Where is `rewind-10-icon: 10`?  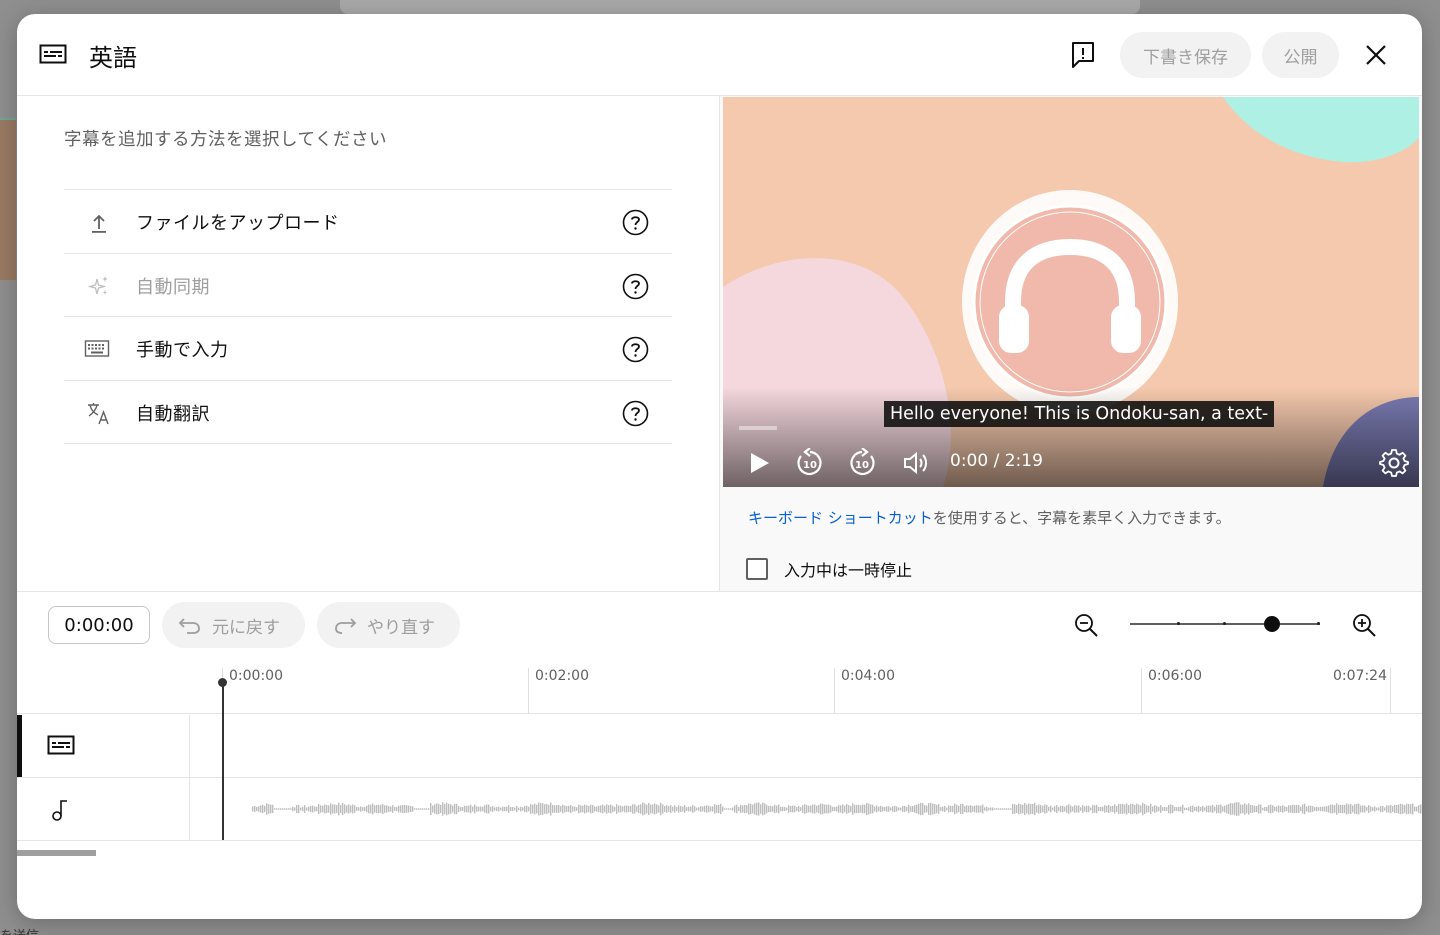 rewind-10-icon: 10 is located at coordinates (810, 463).